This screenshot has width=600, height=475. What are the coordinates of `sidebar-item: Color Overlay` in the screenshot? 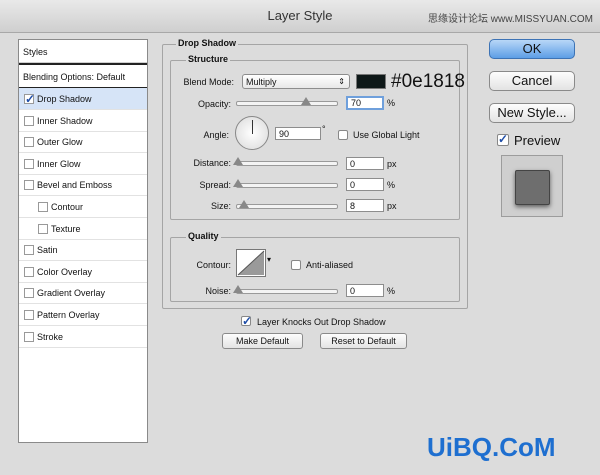 It's located at (83, 272).